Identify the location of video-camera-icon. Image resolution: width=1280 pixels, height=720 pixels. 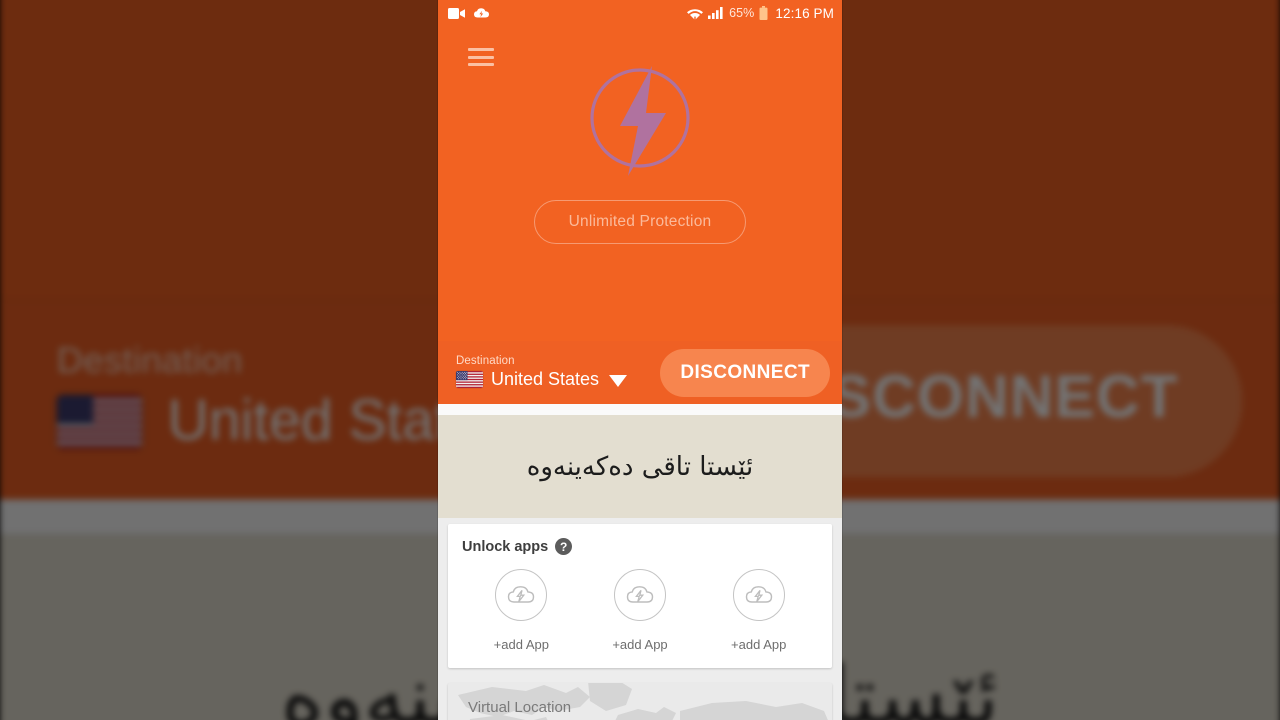
(456, 13).